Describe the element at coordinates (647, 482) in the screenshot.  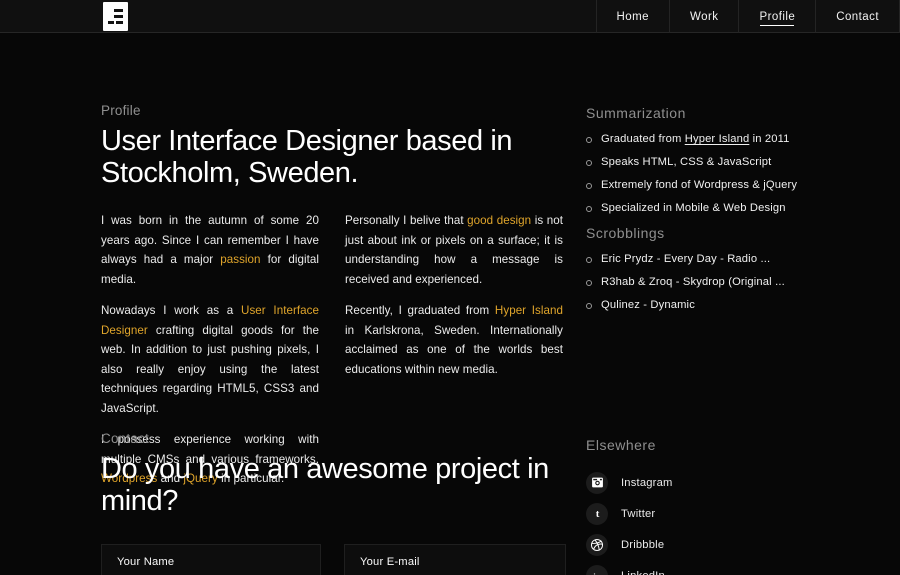
I see `social-label: Instagram` at that location.